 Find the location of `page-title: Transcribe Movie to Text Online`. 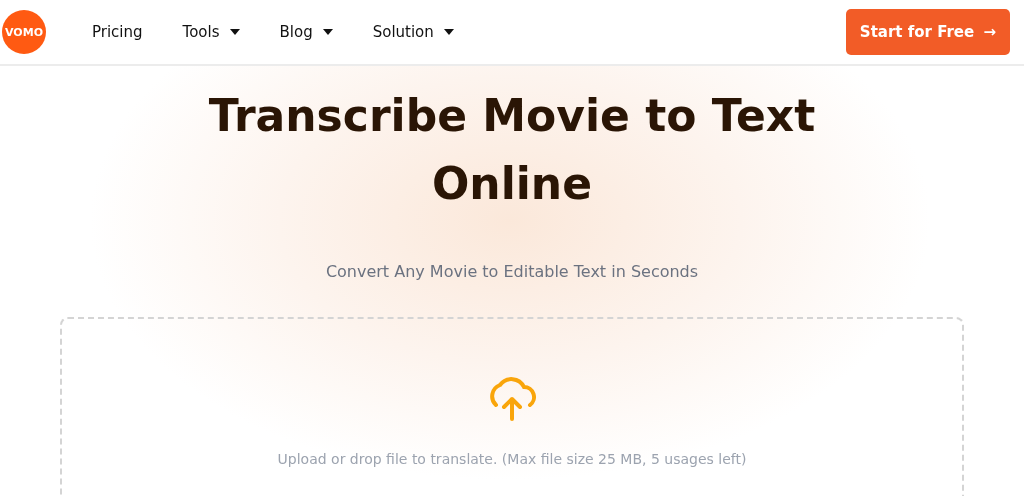

page-title: Transcribe Movie to Text Online is located at coordinates (512, 150).